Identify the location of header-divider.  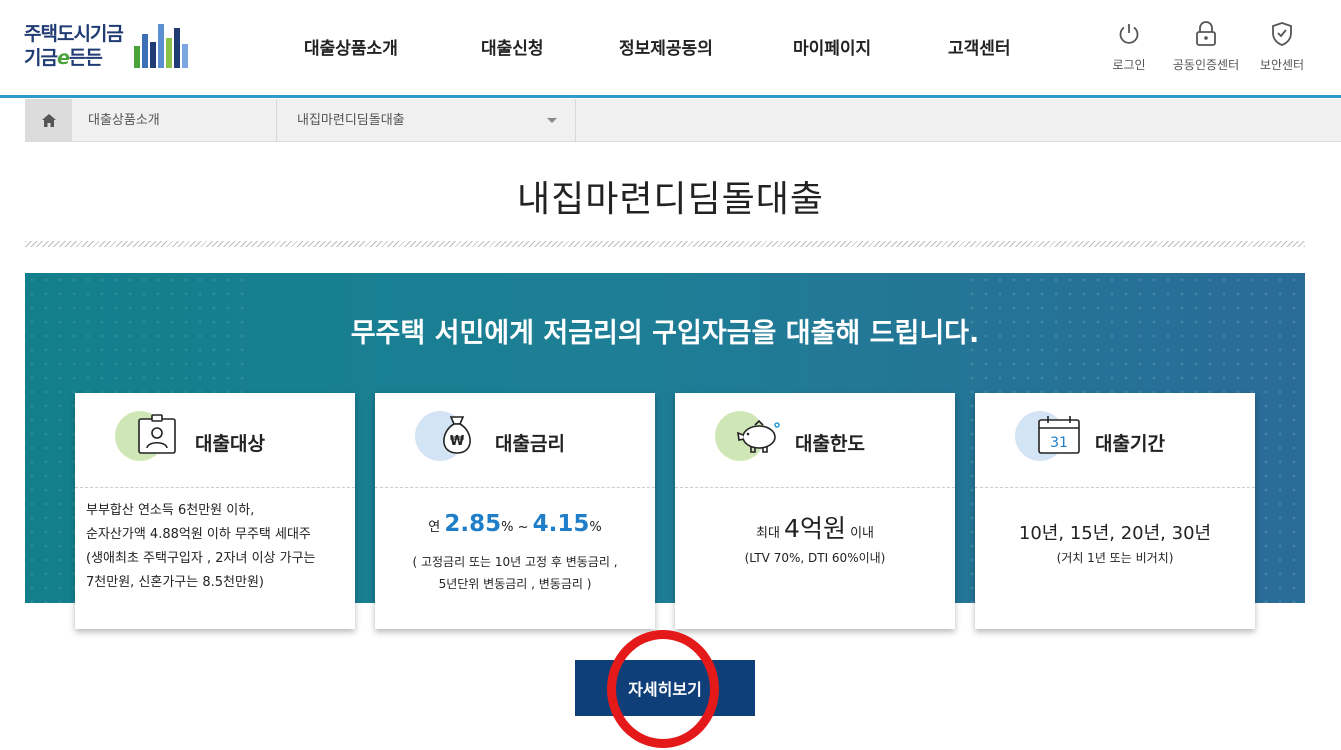
(670, 96).